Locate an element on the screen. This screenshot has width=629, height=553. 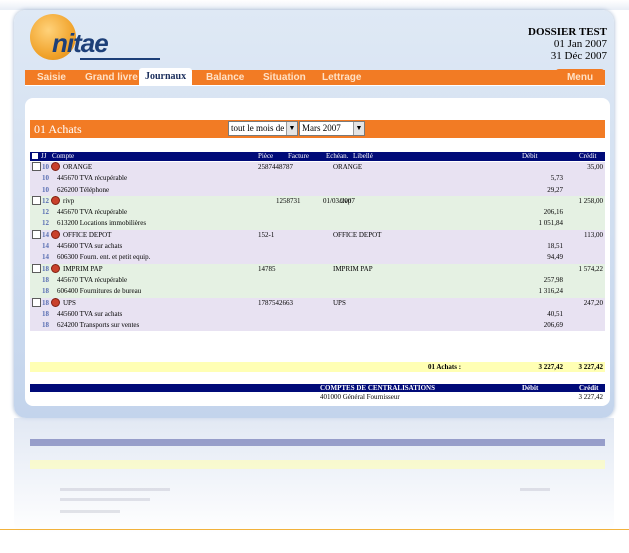
table-row: 10 ORANGE 2587448787 ORANGE 35,00 is located at coordinates (317, 168).